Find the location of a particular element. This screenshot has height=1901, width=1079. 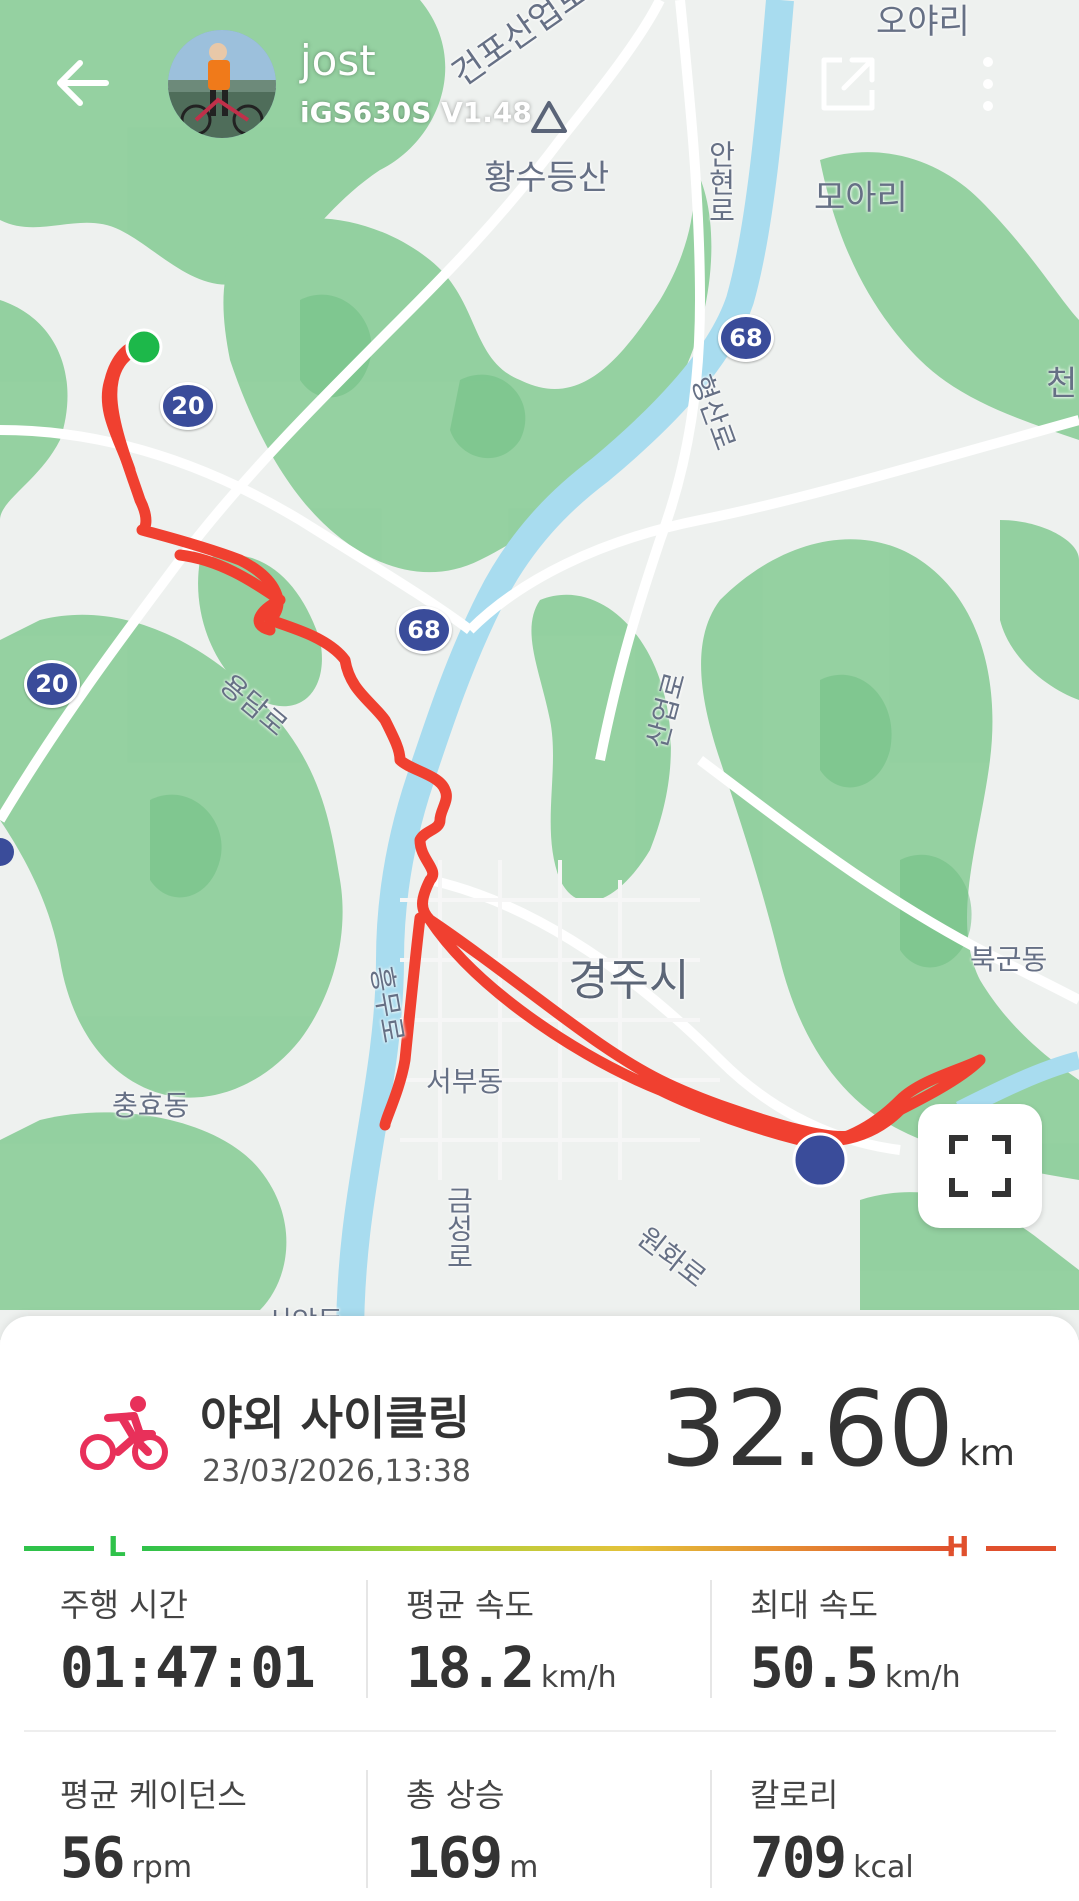

map-label-gyeongju: 경주시 is located at coordinates (629, 980).